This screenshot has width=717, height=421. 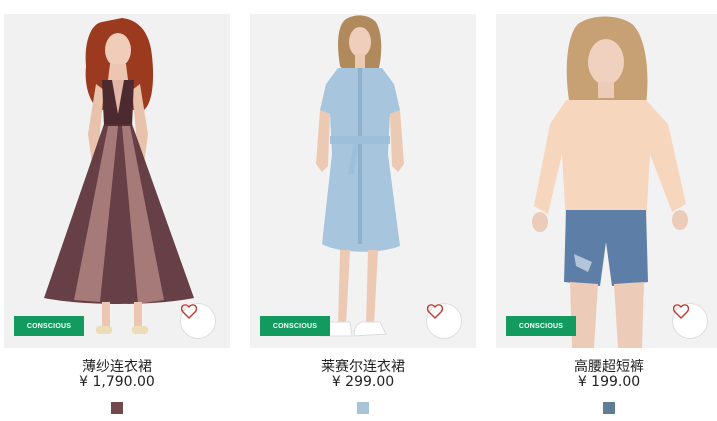 What do you see at coordinates (363, 366) in the screenshot?
I see `product-name: 莱赛尔连衣裙` at bounding box center [363, 366].